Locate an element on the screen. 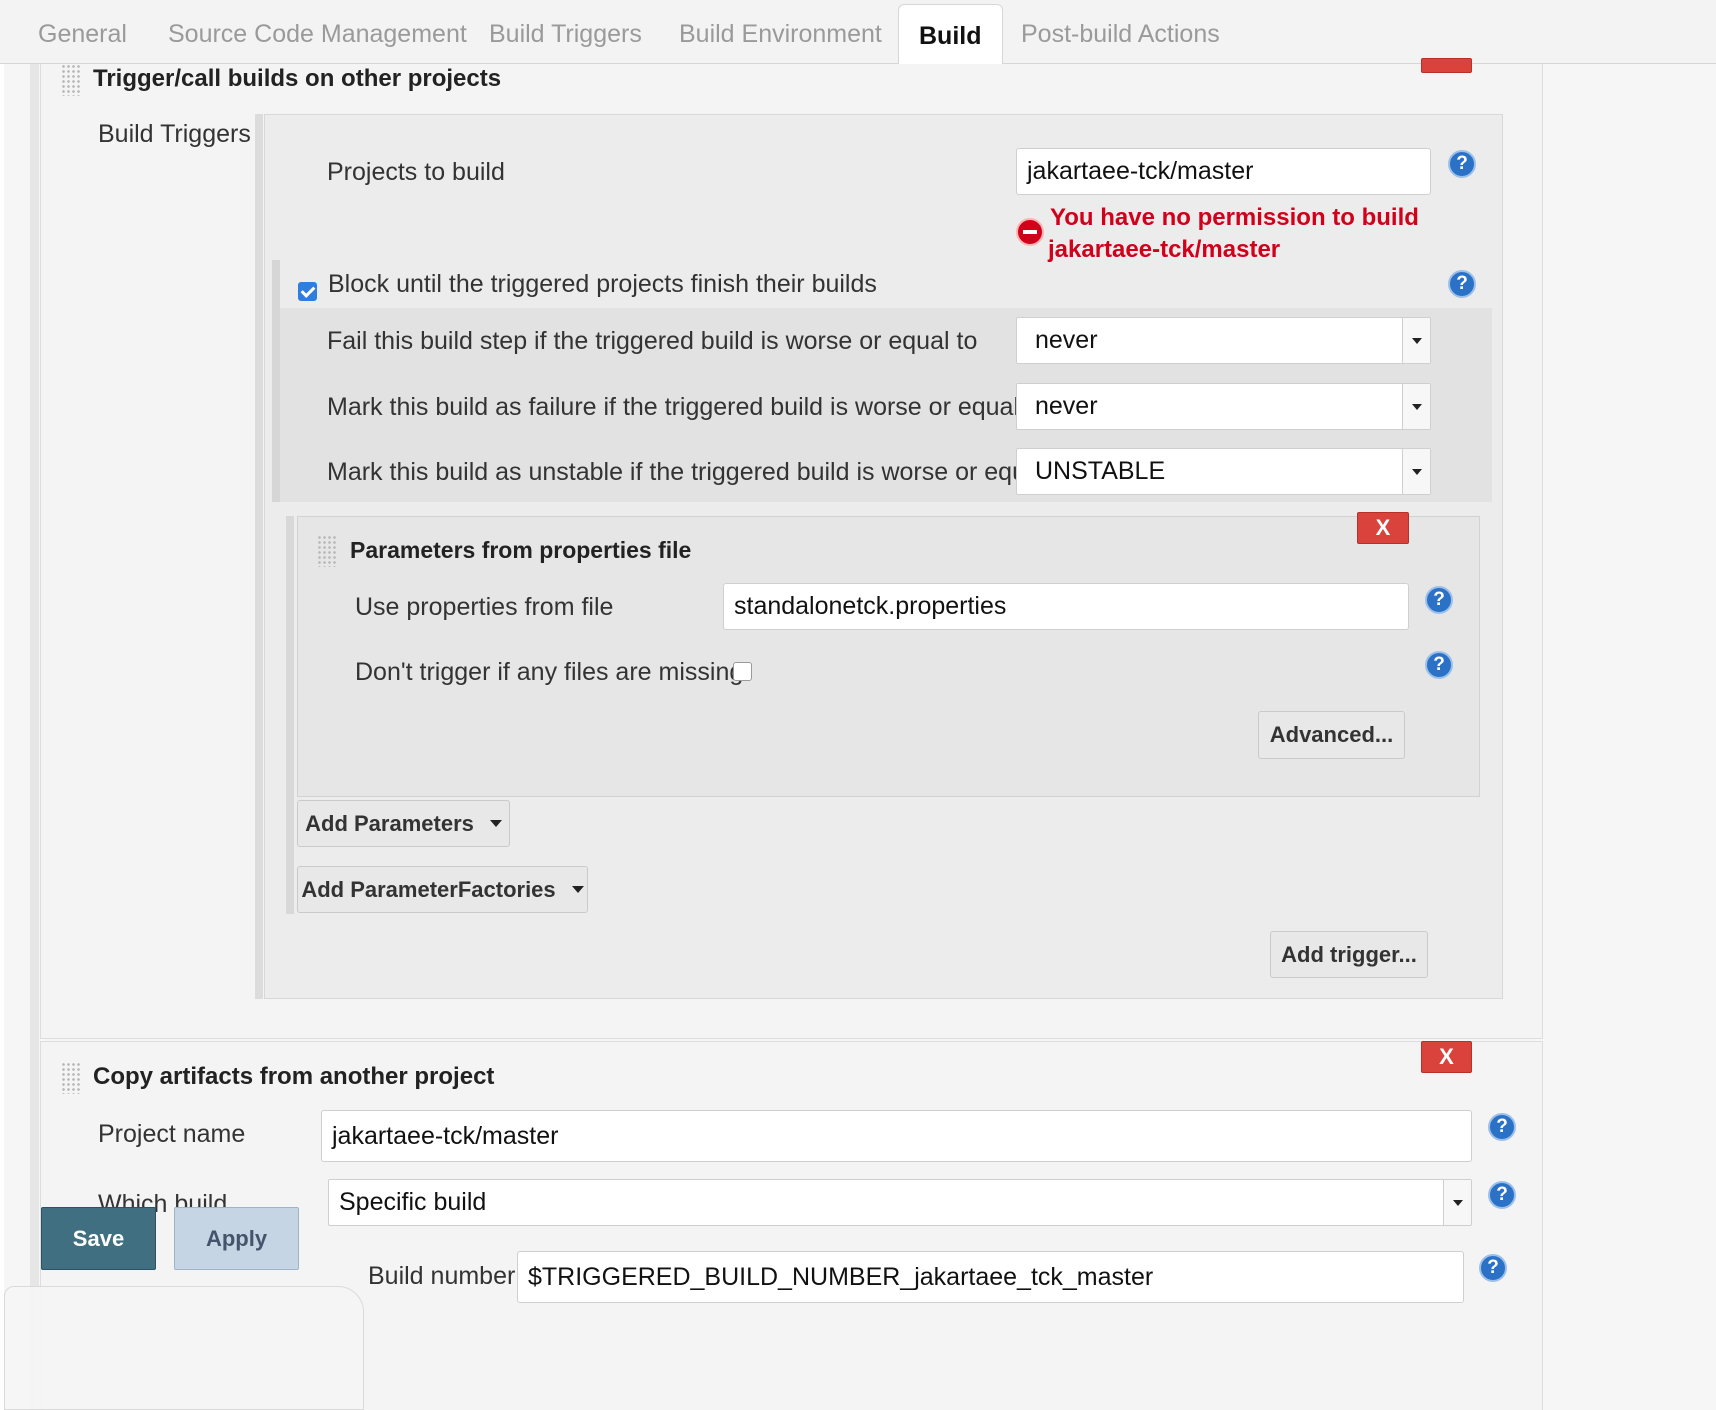 The width and height of the screenshot is (1716, 1410). save-button: Save is located at coordinates (98, 1238).